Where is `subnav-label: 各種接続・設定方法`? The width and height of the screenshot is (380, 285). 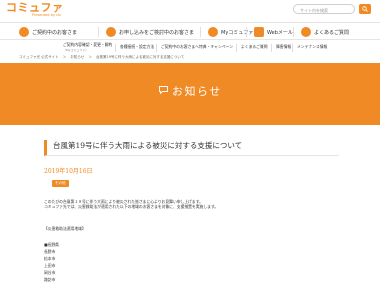 subnav-label: 各種接続・設定方法 is located at coordinates (137, 46).